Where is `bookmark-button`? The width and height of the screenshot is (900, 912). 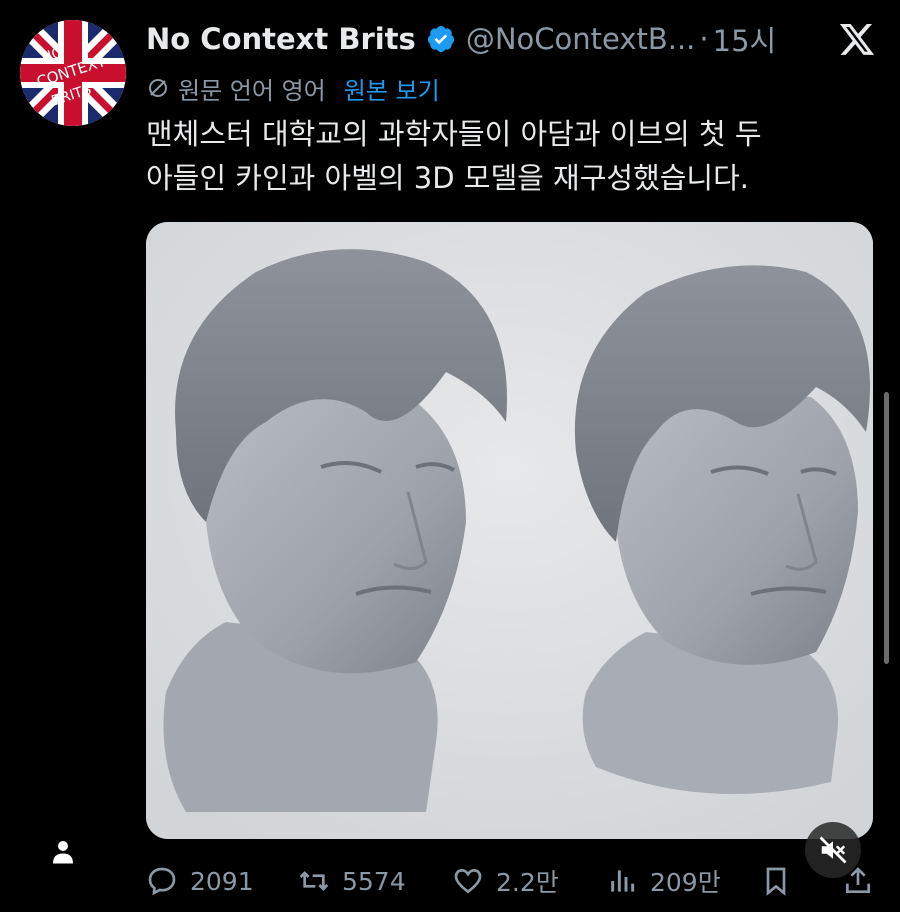 bookmark-button is located at coordinates (782, 881).